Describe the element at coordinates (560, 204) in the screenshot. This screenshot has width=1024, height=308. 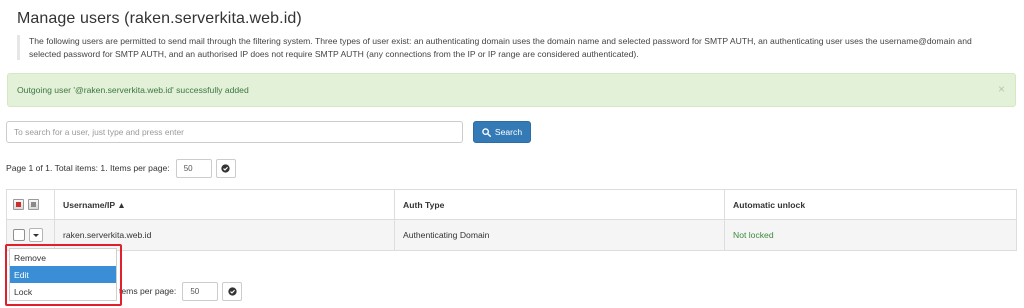
I see `column-header-auth-type: Auth Type` at that location.